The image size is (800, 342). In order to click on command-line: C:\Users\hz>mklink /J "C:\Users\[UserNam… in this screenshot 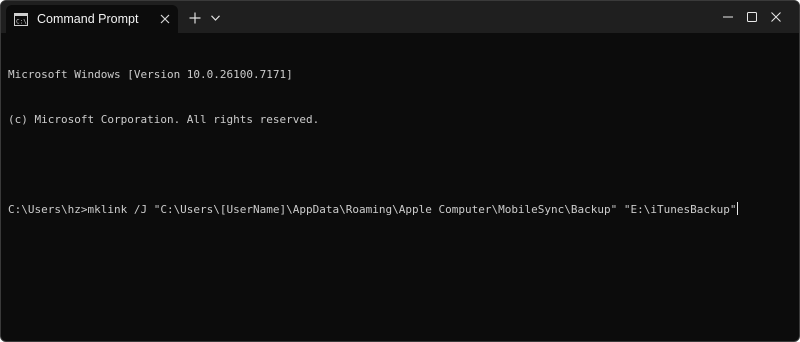, I will do `click(400, 209)`.